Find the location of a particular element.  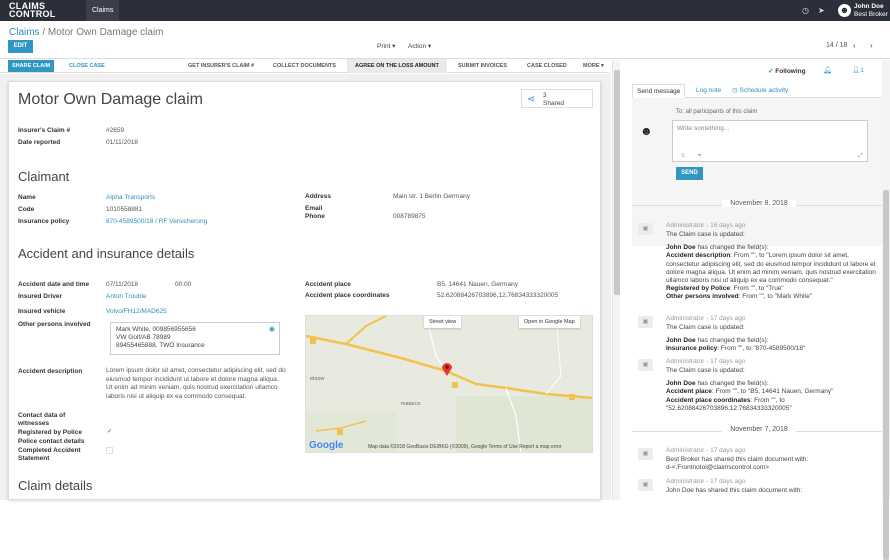

form-scrollbar is located at coordinates (616, 280).